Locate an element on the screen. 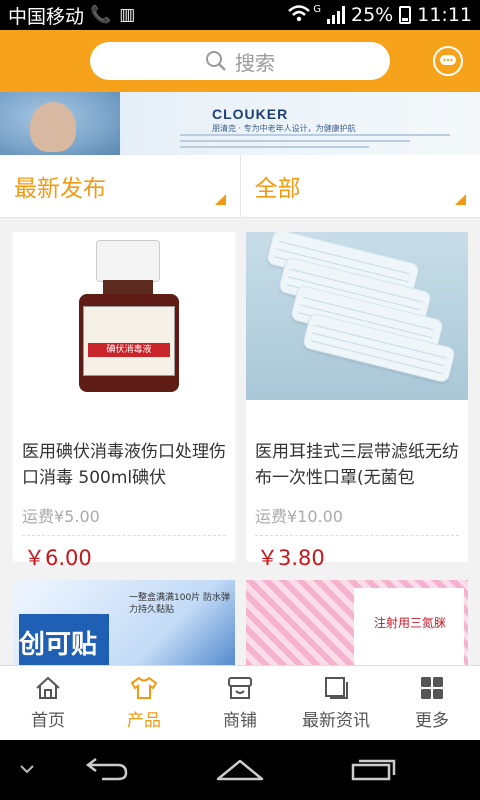  product-price: ￥6.00 is located at coordinates (58, 558).